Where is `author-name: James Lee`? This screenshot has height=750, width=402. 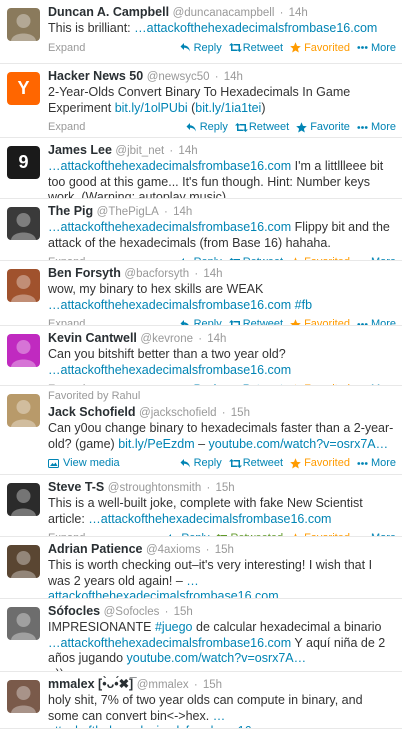 author-name: James Lee is located at coordinates (80, 150).